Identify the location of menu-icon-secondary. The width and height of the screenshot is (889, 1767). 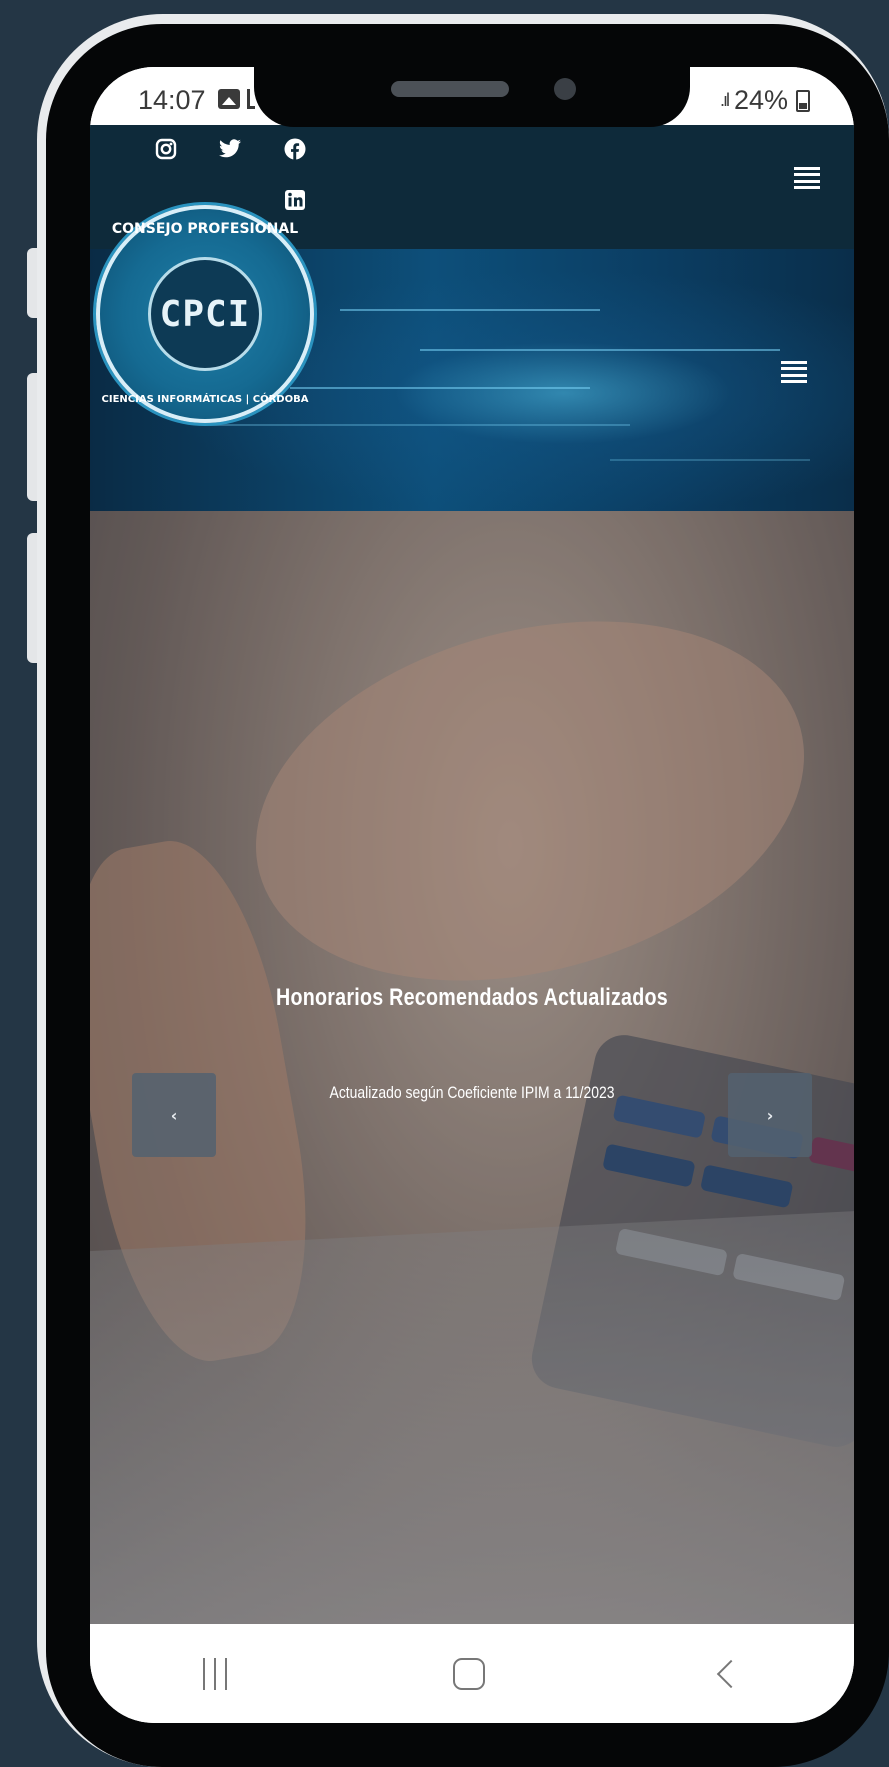
(794, 372).